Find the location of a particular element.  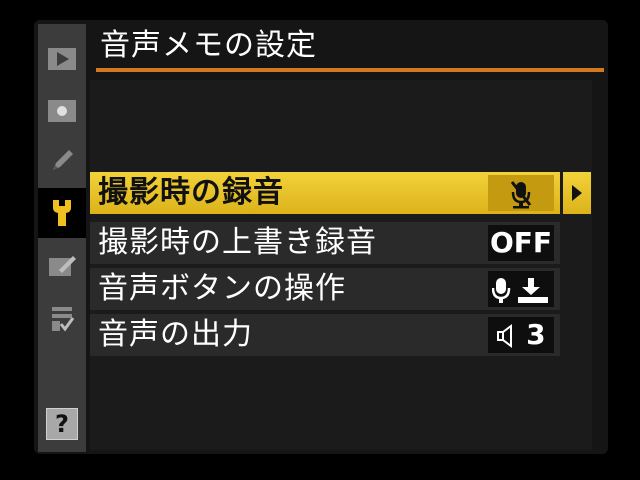

mic-off-icon is located at coordinates (521, 195).